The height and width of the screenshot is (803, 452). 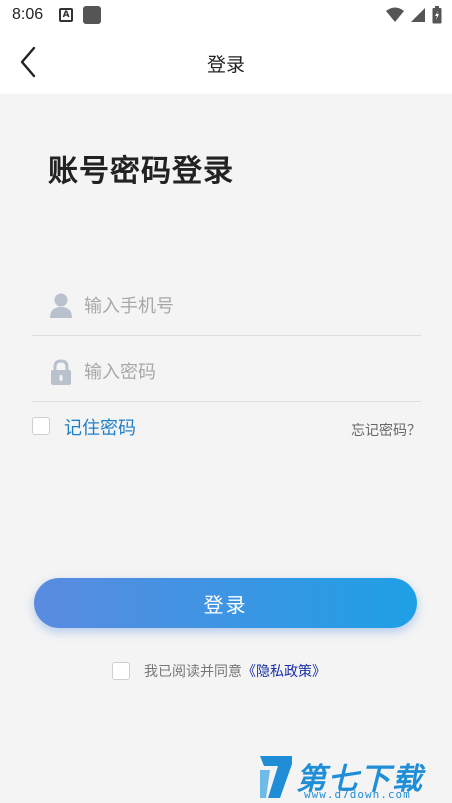 I want to click on agreement-row: 我已阅读并同意 《隐私政策》, so click(x=219, y=671).